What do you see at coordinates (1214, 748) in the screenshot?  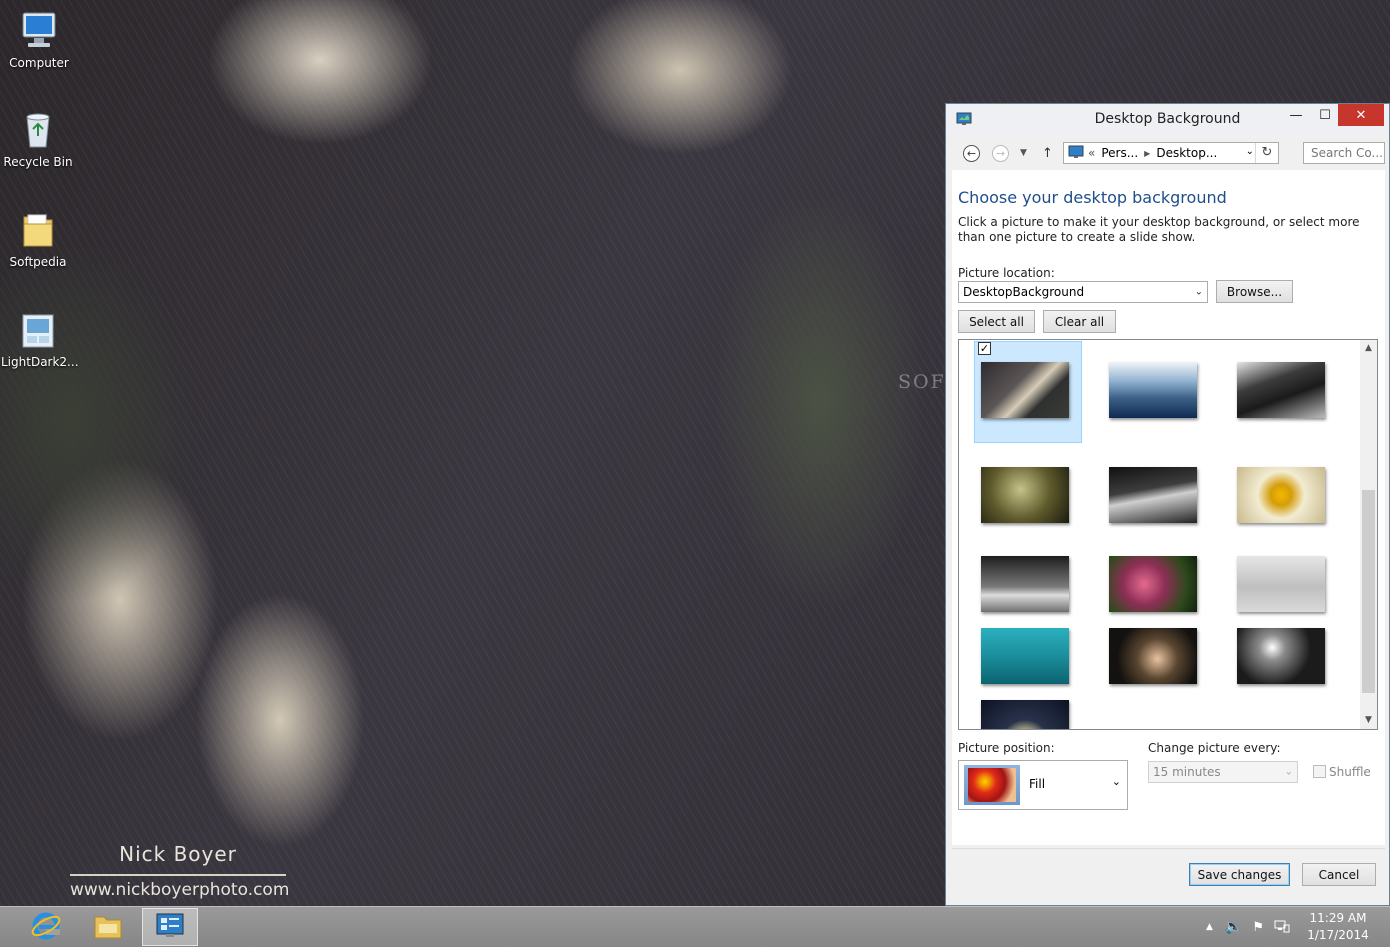 I see `change-every-label: Change picture every:` at bounding box center [1214, 748].